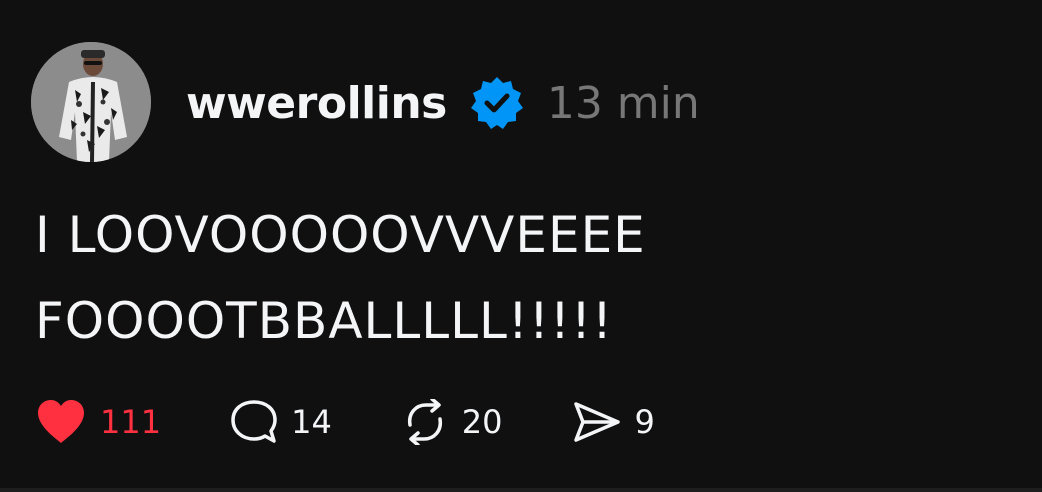 This screenshot has width=1042, height=492. What do you see at coordinates (596, 422) in the screenshot?
I see `send-icon` at bounding box center [596, 422].